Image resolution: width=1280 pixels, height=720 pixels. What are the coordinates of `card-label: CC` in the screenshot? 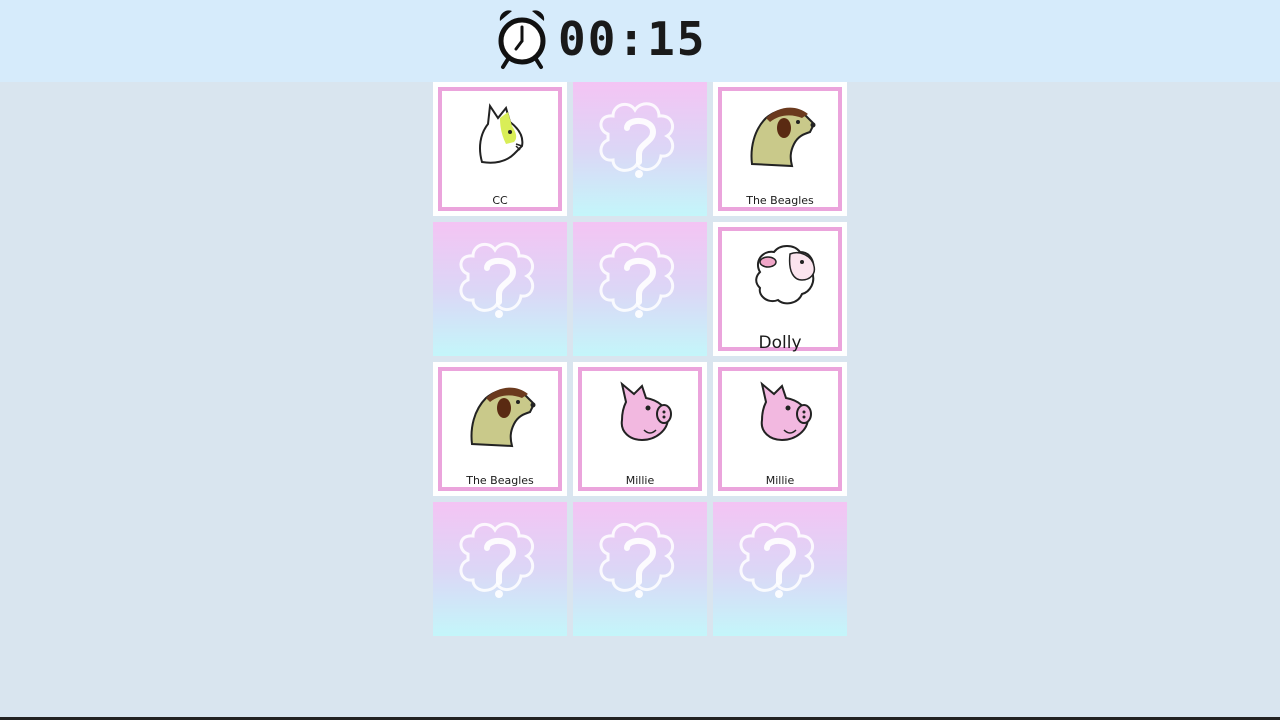 It's located at (500, 200).